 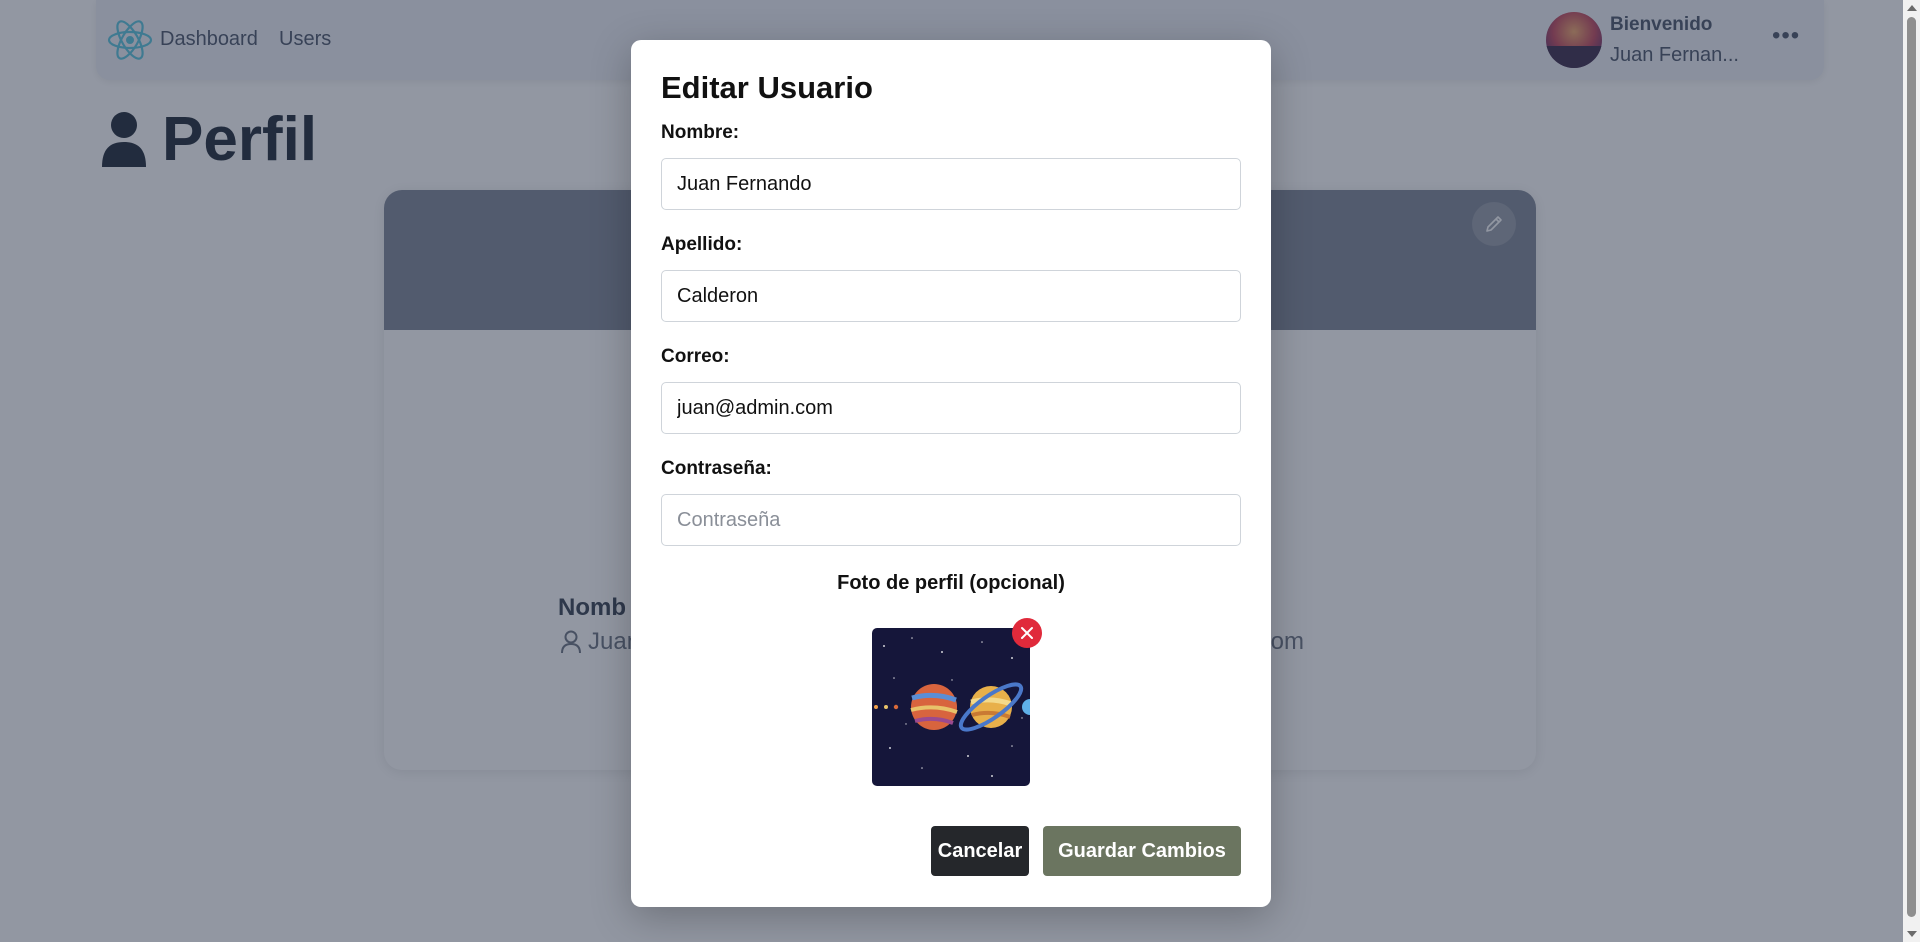 I want to click on nombre-input, so click(x=951, y=184).